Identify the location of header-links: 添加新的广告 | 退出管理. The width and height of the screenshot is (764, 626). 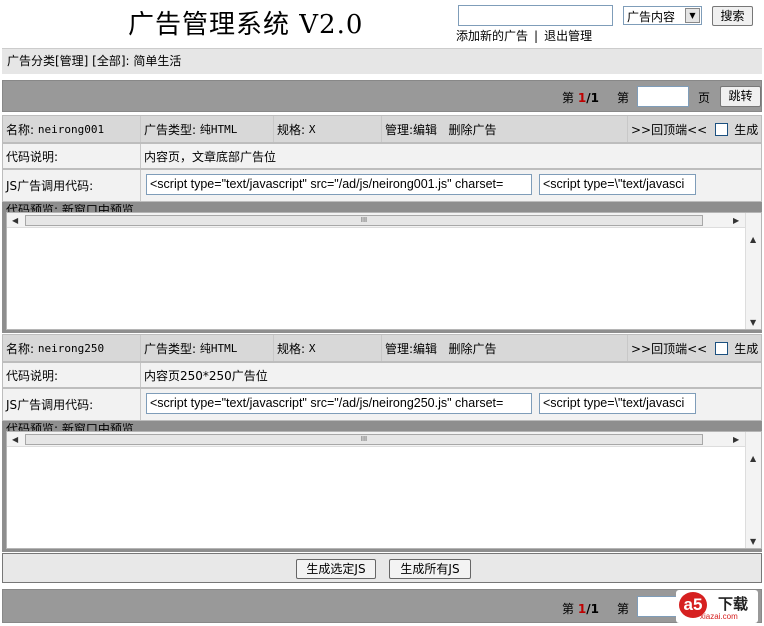
(524, 35).